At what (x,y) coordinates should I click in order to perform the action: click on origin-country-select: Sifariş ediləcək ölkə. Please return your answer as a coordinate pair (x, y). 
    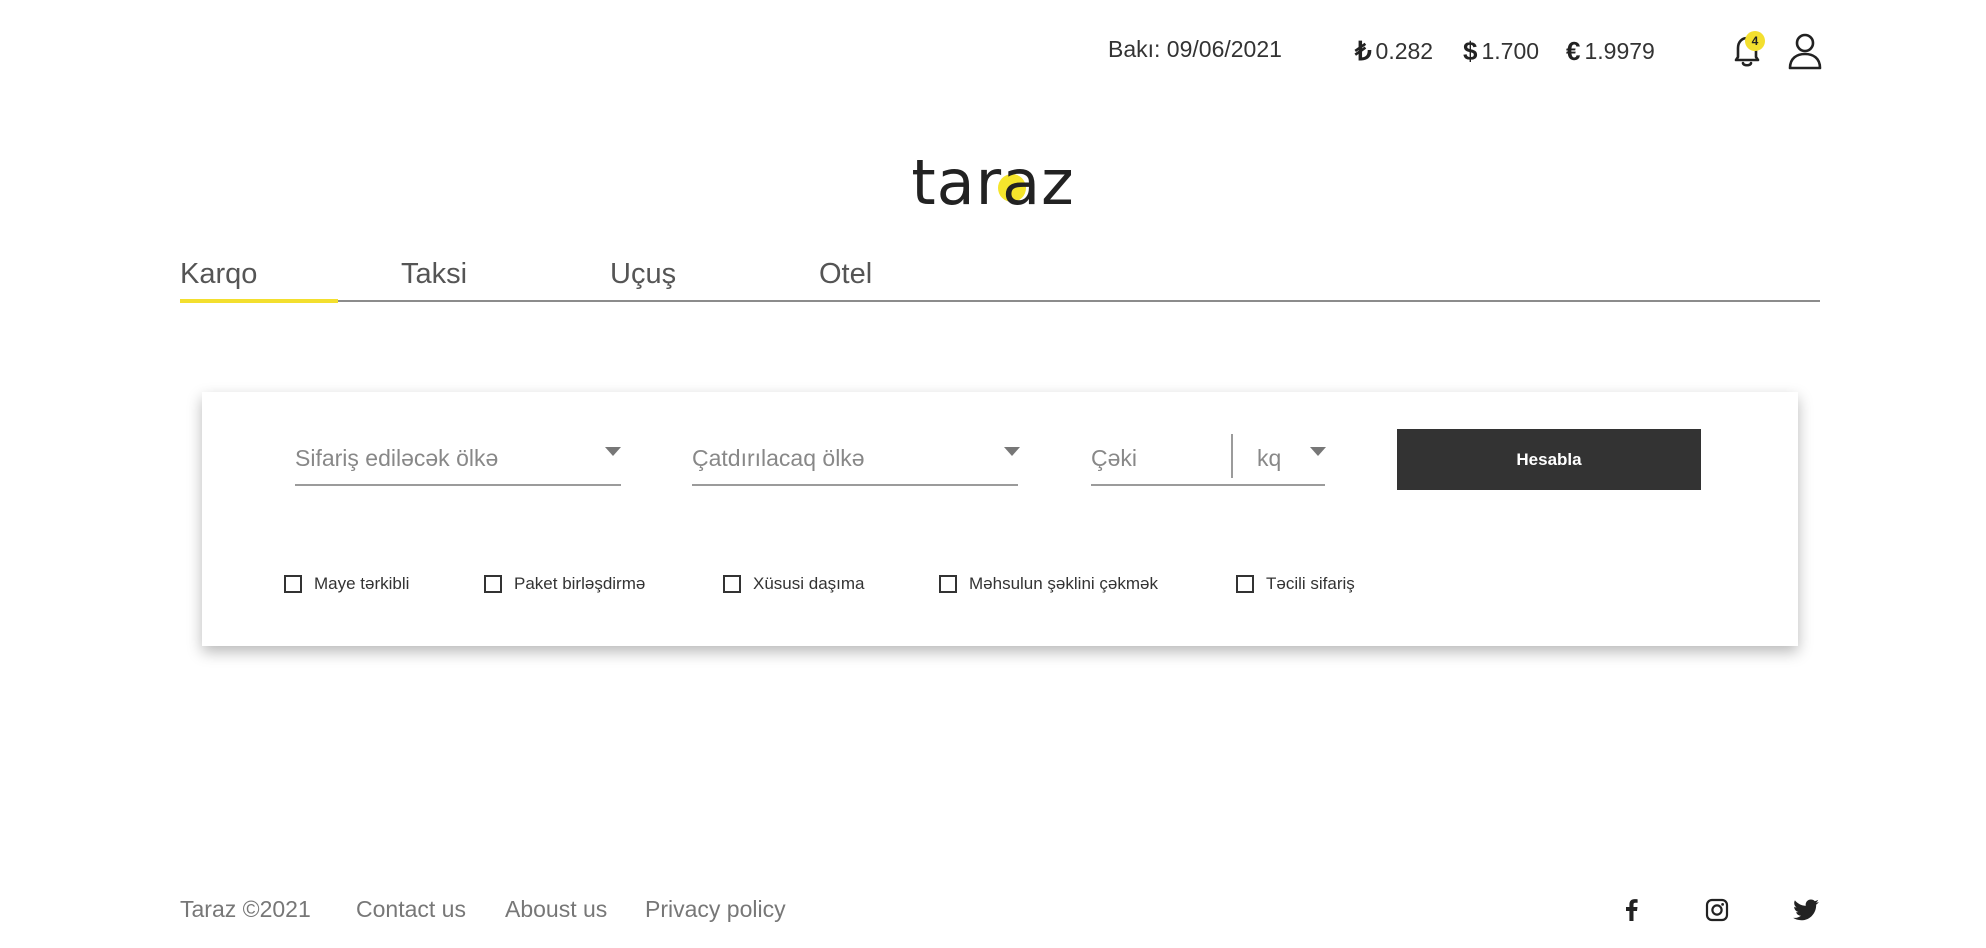
    Looking at the image, I should click on (458, 454).